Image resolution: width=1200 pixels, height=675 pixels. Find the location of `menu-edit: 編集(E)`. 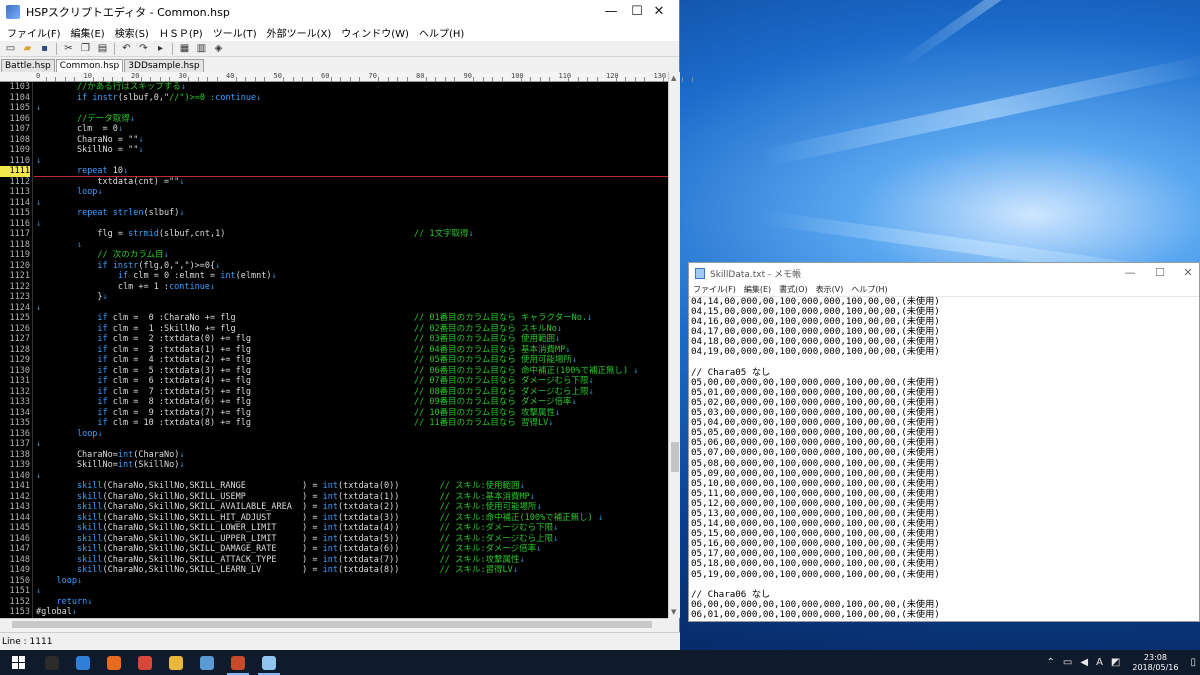

menu-edit: 編集(E) is located at coordinates (88, 32).